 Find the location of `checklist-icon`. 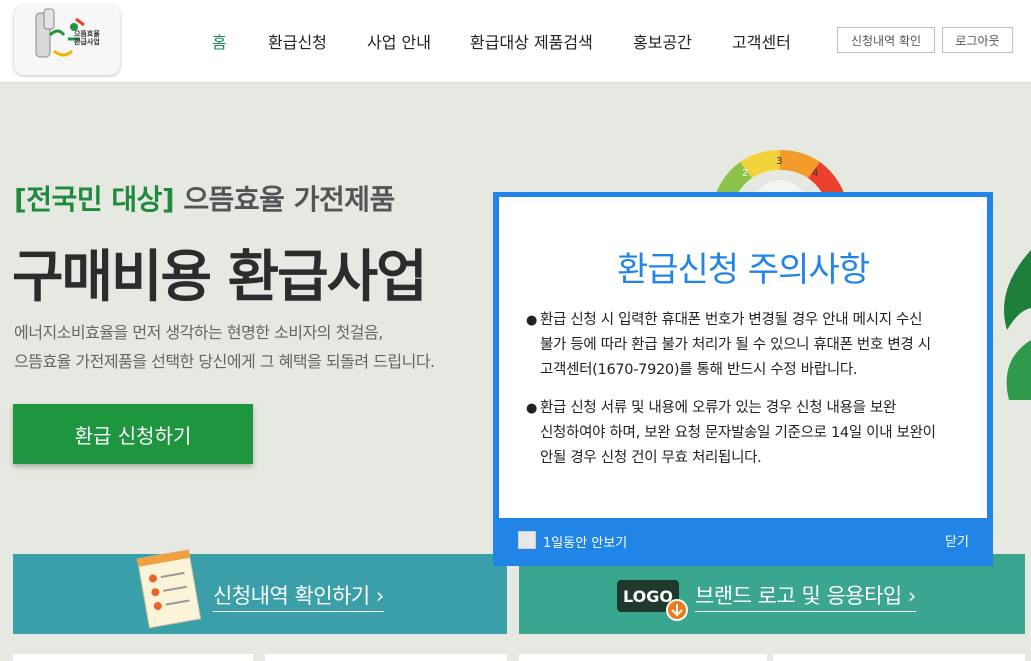

checklist-icon is located at coordinates (169, 589).